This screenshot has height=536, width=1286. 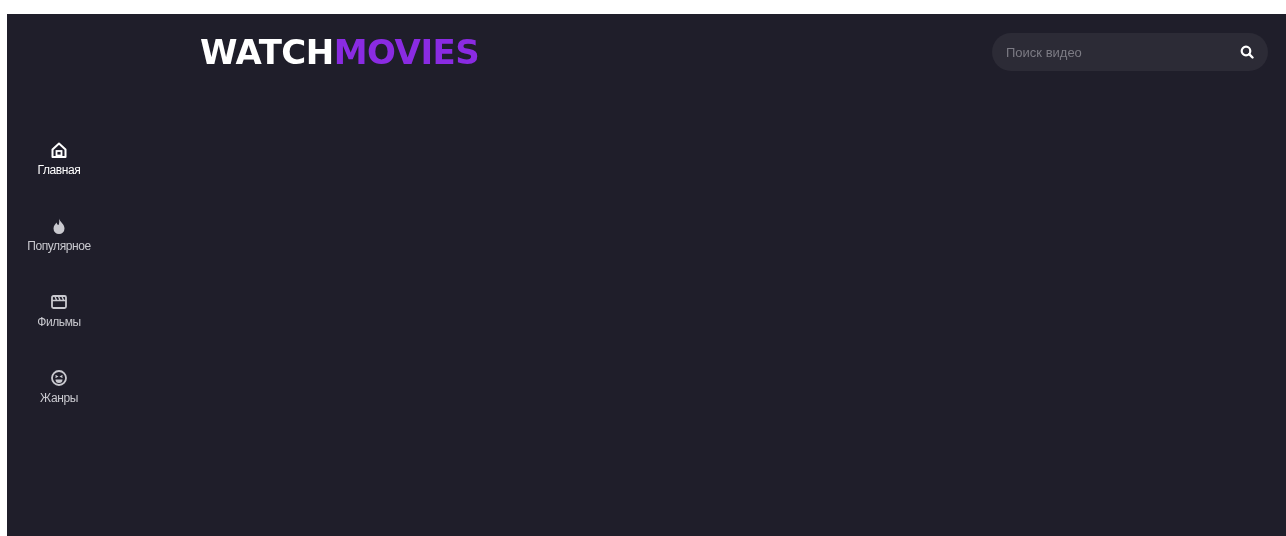 I want to click on sidebar-item: Главная, so click(x=59, y=160).